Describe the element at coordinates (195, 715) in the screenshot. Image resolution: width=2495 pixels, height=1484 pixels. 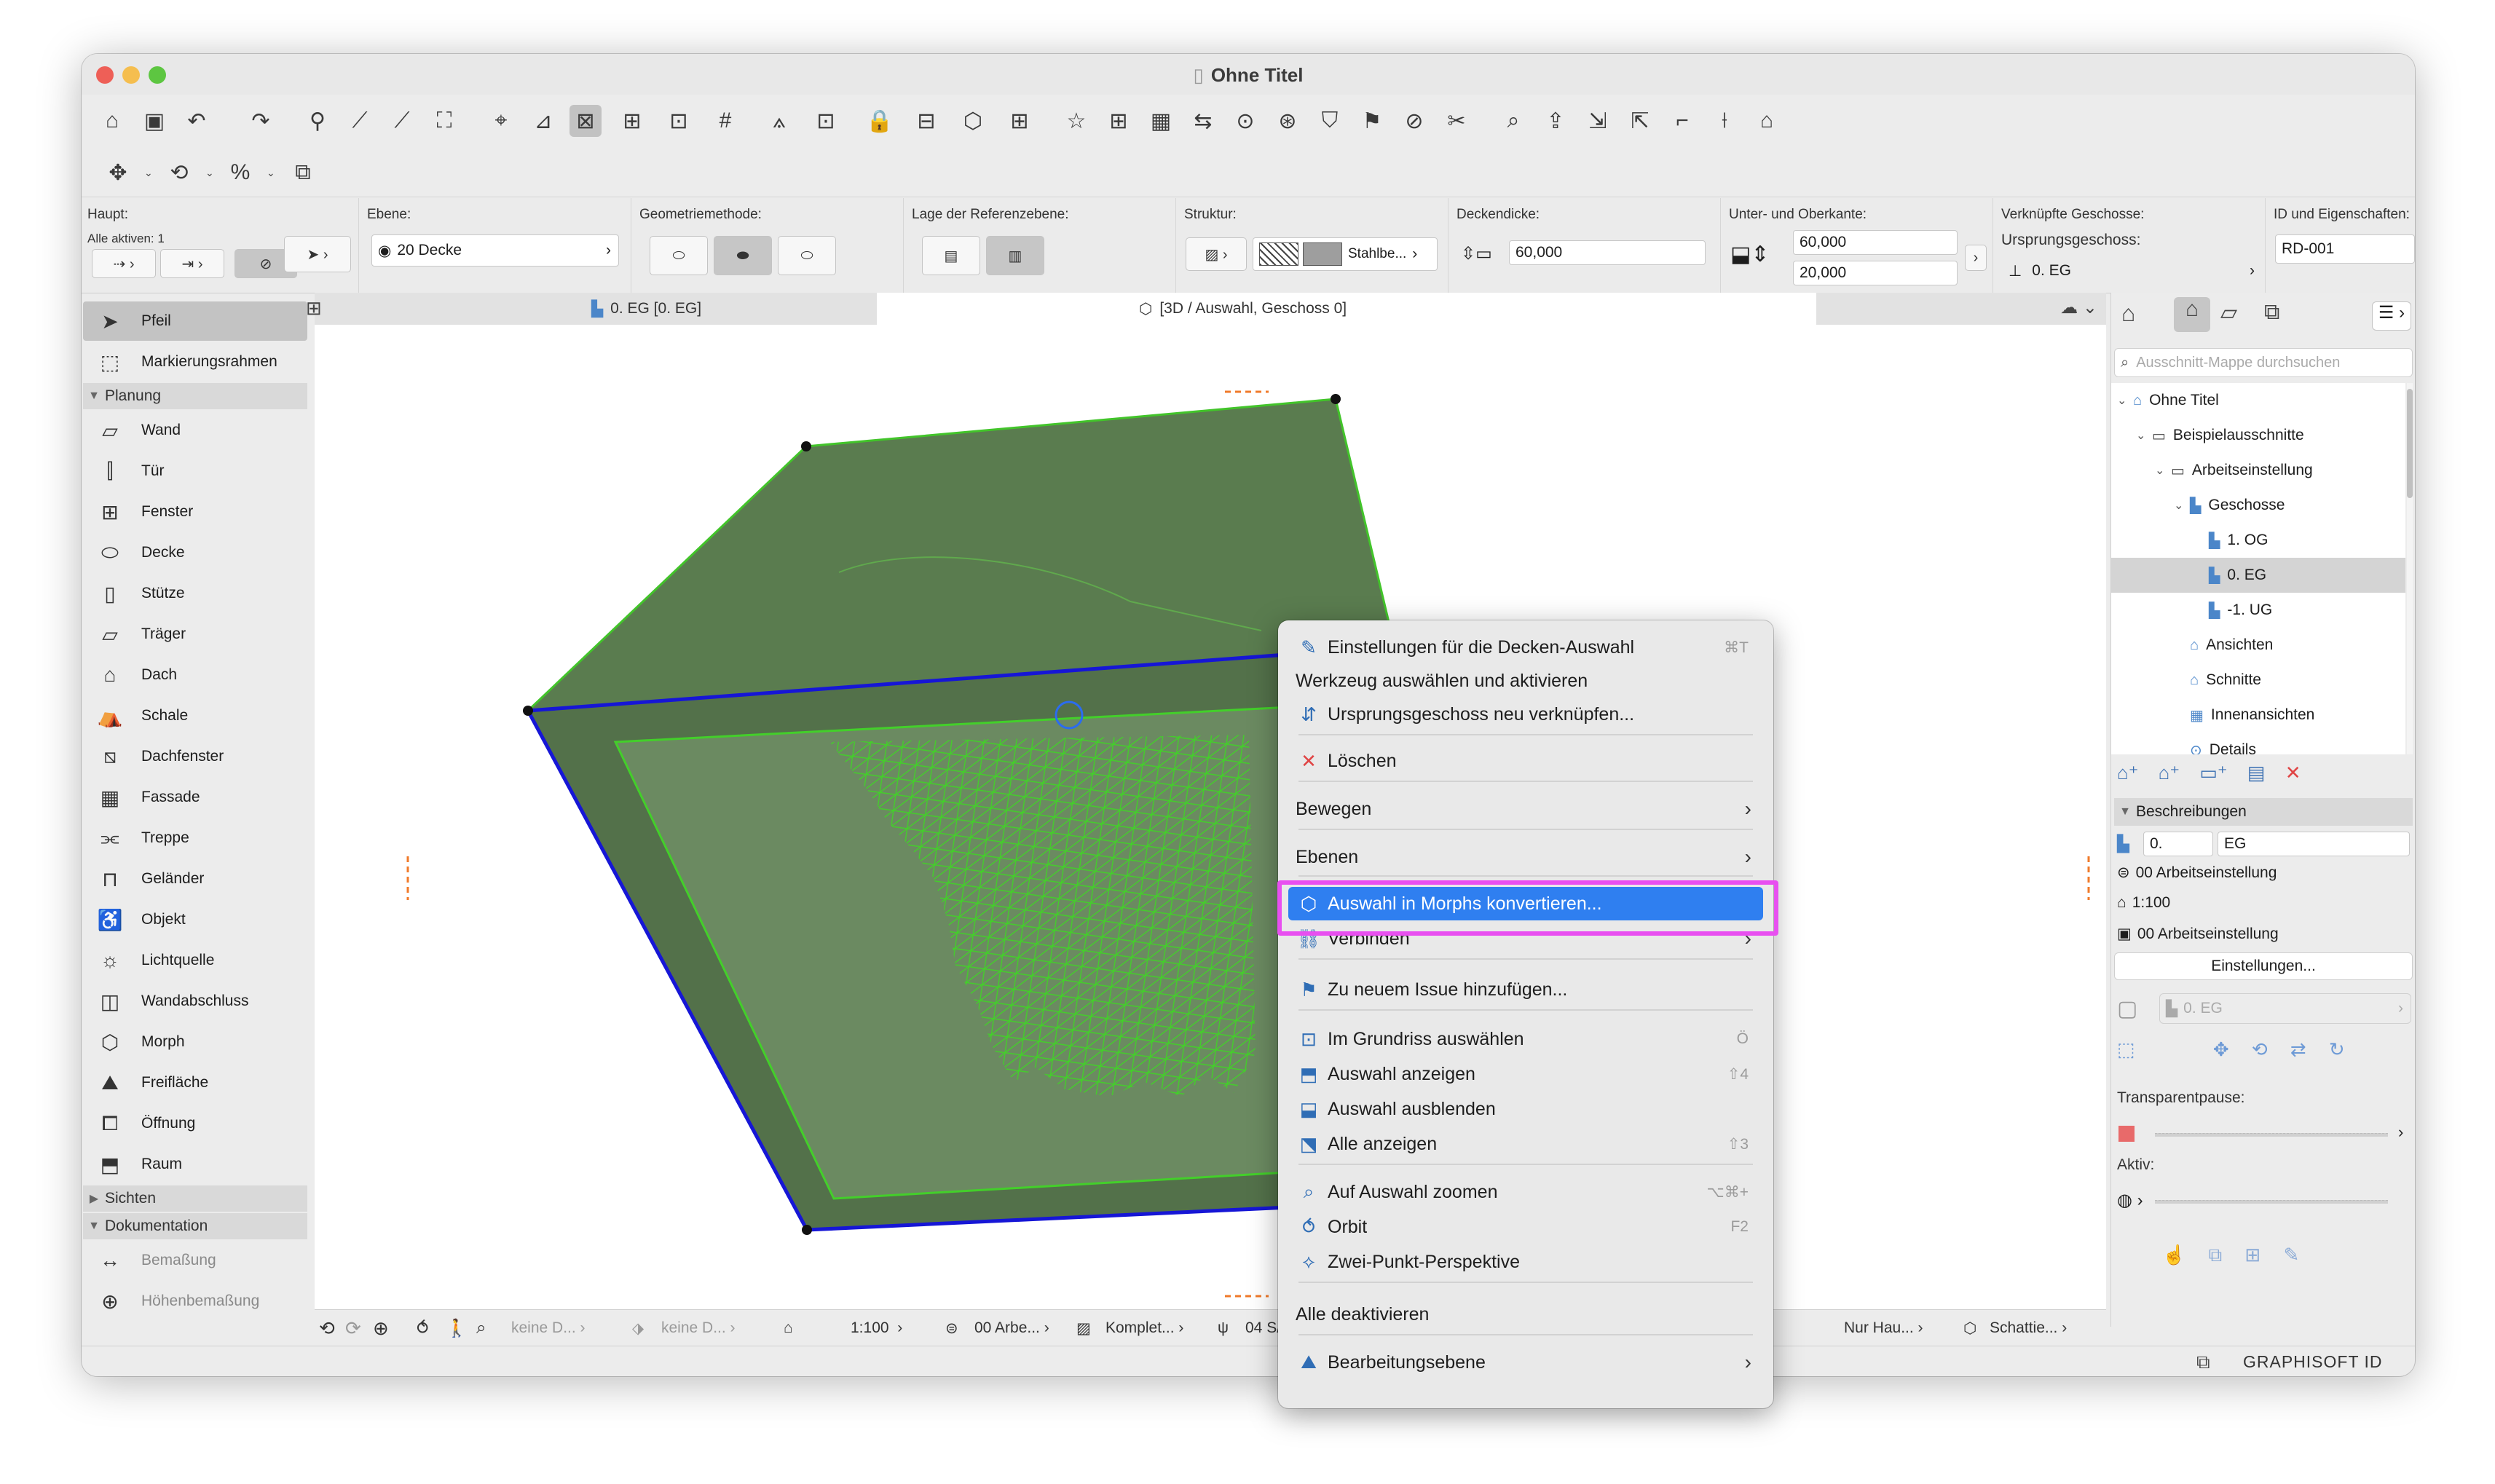
I see `tool-shell: ⛺ Schale` at that location.